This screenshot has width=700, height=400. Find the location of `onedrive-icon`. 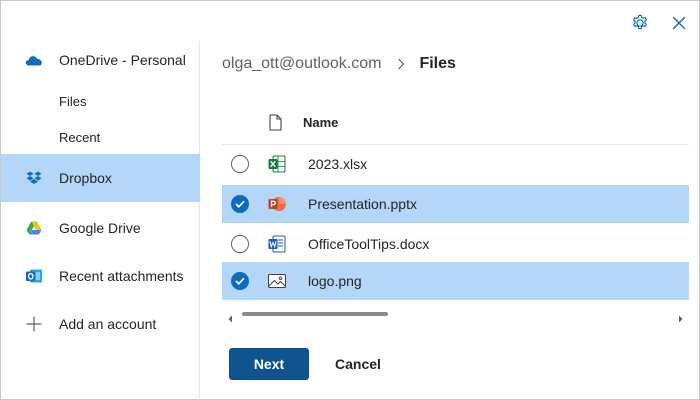

onedrive-icon is located at coordinates (34, 60).